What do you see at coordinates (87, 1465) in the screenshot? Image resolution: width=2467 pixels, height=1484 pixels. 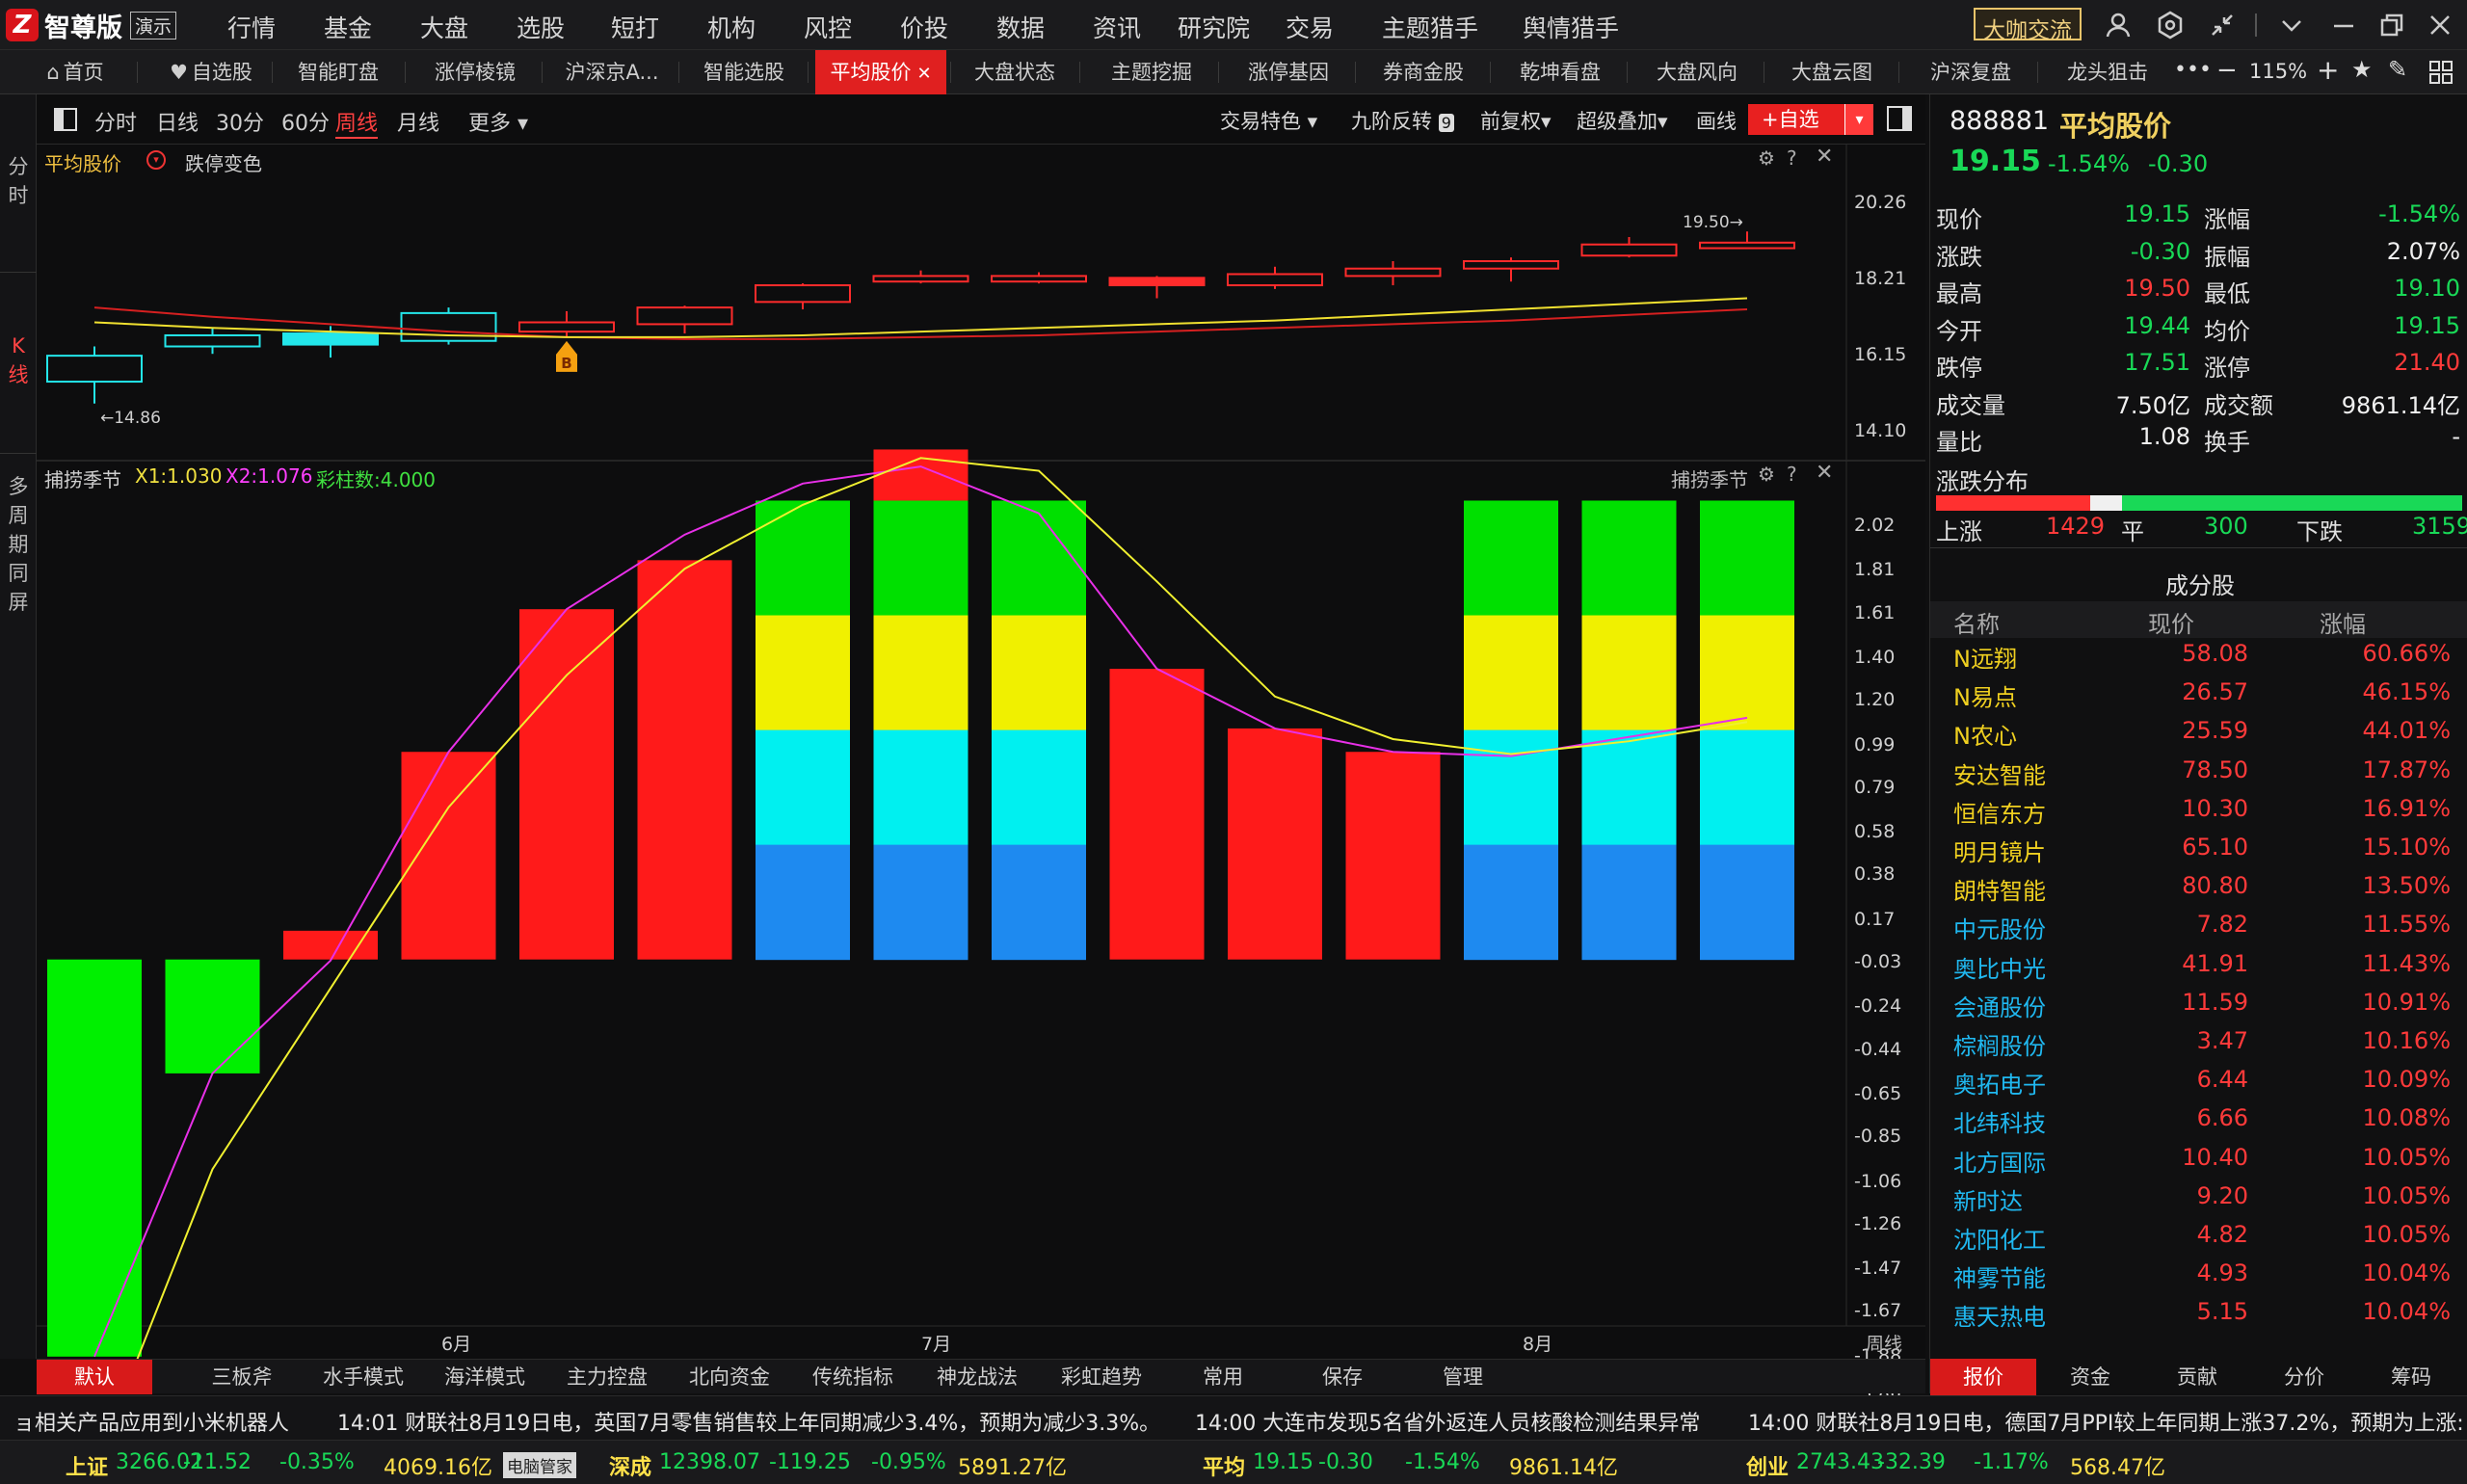 I see `index-label: 上证` at bounding box center [87, 1465].